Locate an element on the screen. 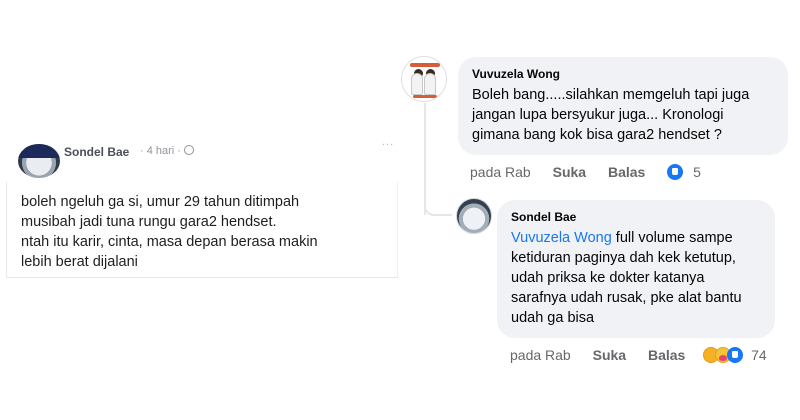 Image resolution: width=800 pixels, height=420 pixels. globe-icon is located at coordinates (188, 150).